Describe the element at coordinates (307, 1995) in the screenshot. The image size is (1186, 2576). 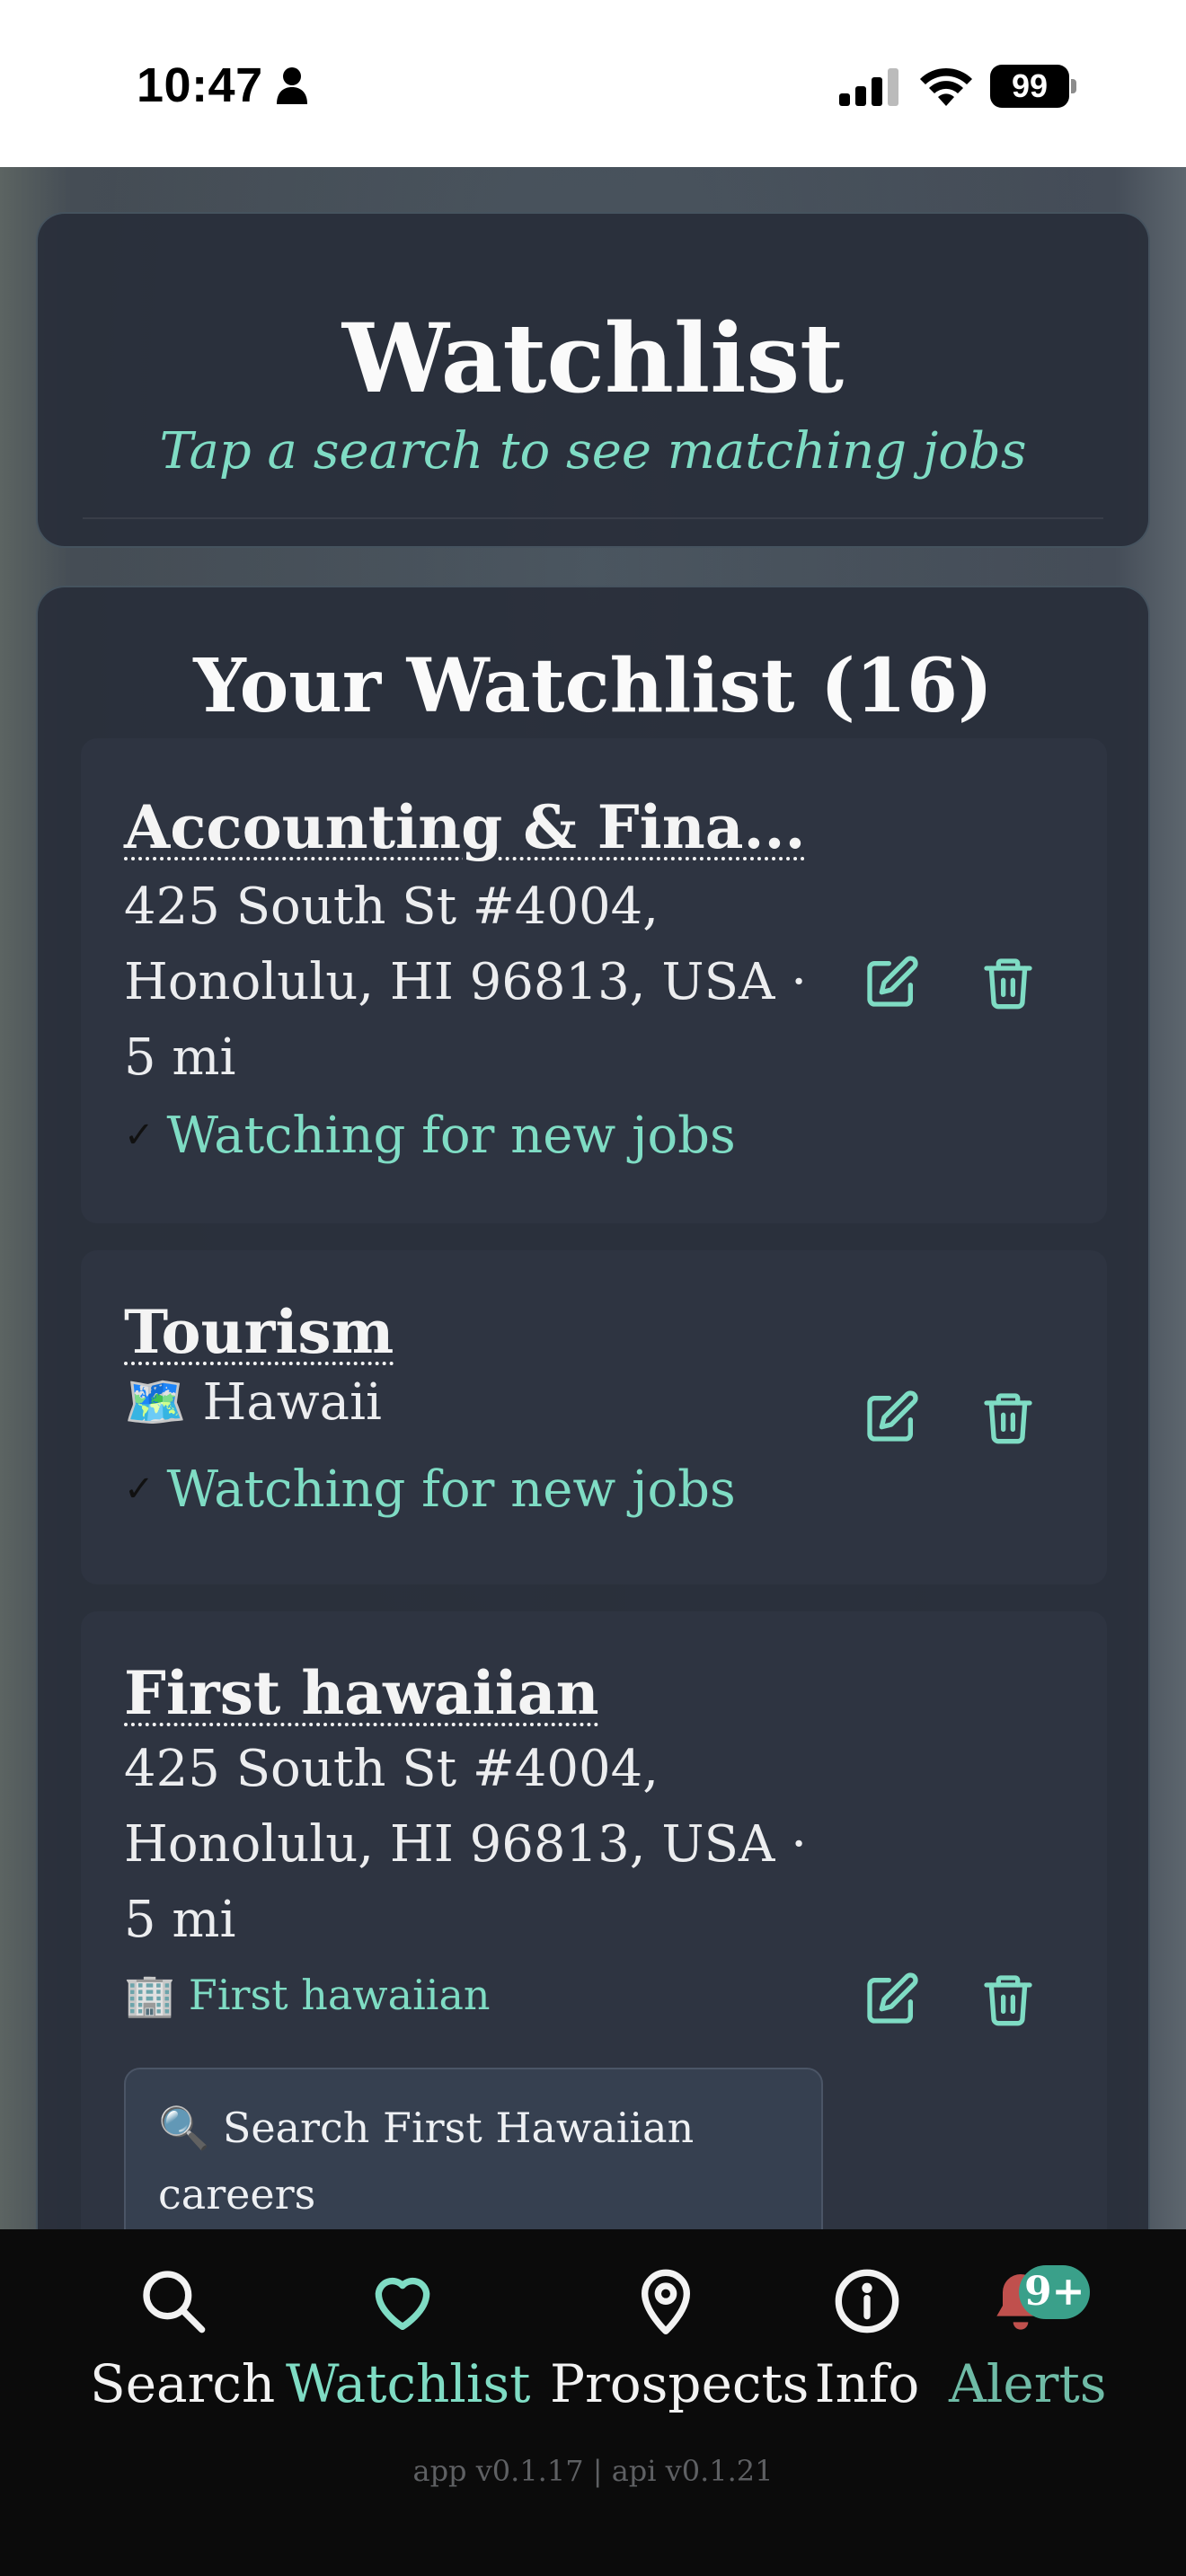
I see `company-label: 🏢 First hawaiian` at that location.